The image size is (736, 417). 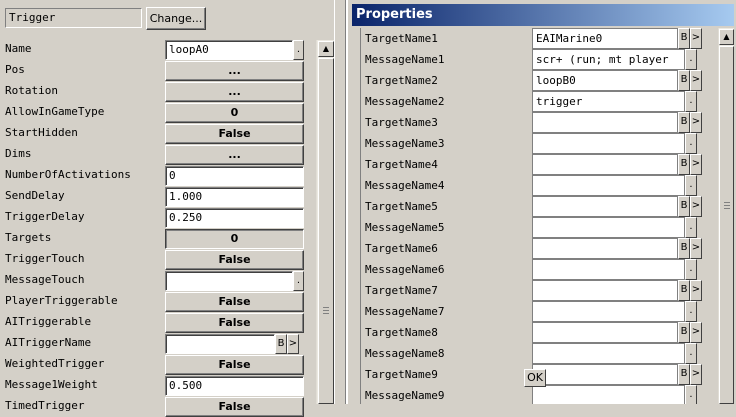 I want to click on property-label: SendDelay, so click(x=35, y=195).